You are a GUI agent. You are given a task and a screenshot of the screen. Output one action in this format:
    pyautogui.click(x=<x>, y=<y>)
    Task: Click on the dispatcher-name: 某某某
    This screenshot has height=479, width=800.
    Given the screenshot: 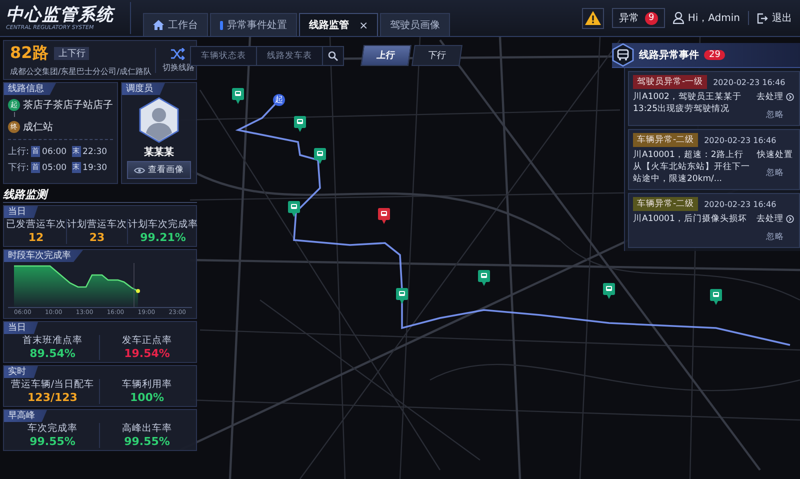 What is the action you would take?
    pyautogui.click(x=159, y=152)
    